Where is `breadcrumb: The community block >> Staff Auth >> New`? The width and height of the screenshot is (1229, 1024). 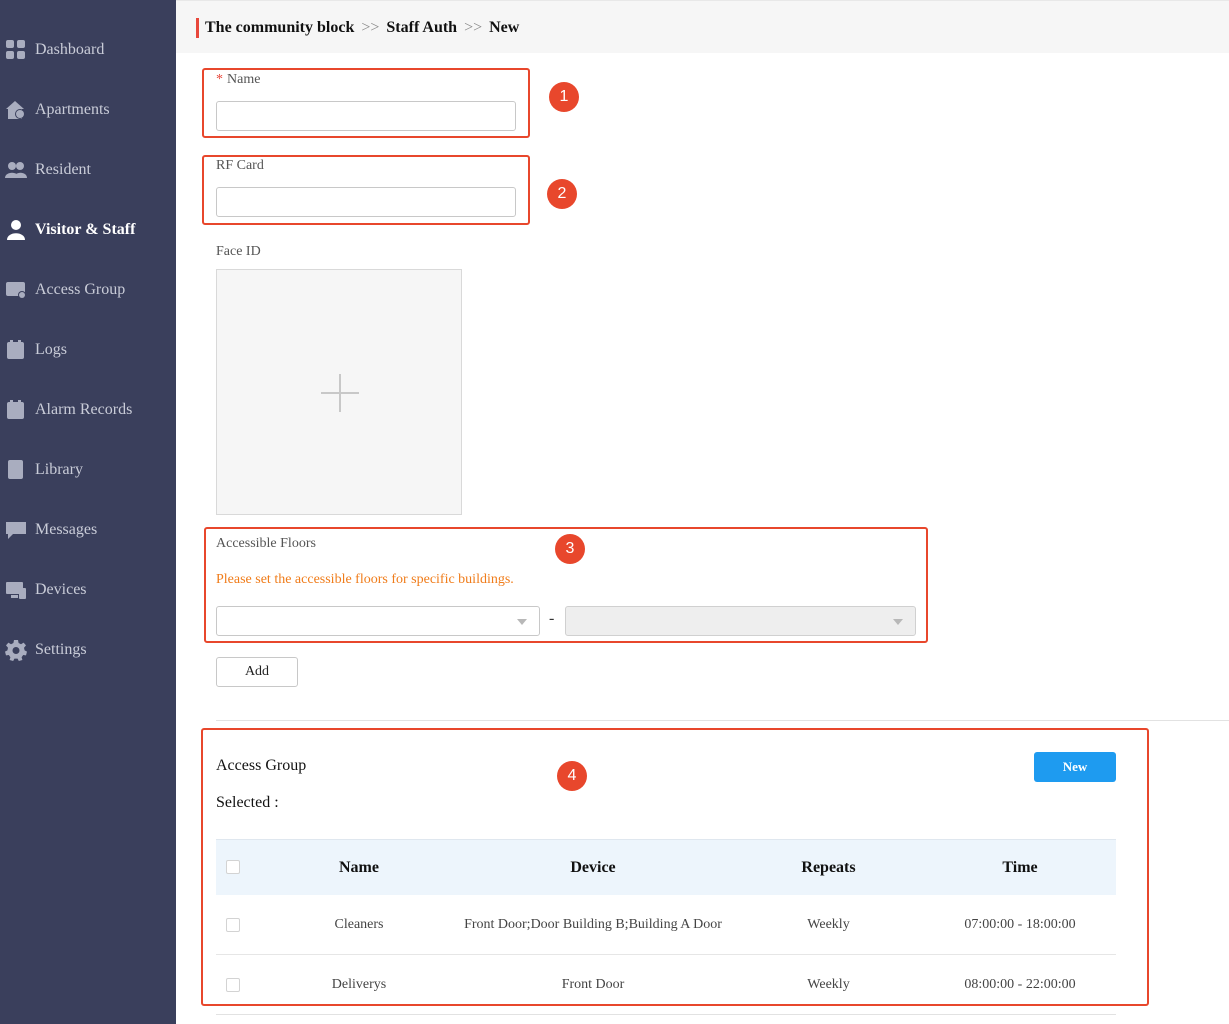
breadcrumb: The community block >> Staff Auth >> New is located at coordinates (357, 28).